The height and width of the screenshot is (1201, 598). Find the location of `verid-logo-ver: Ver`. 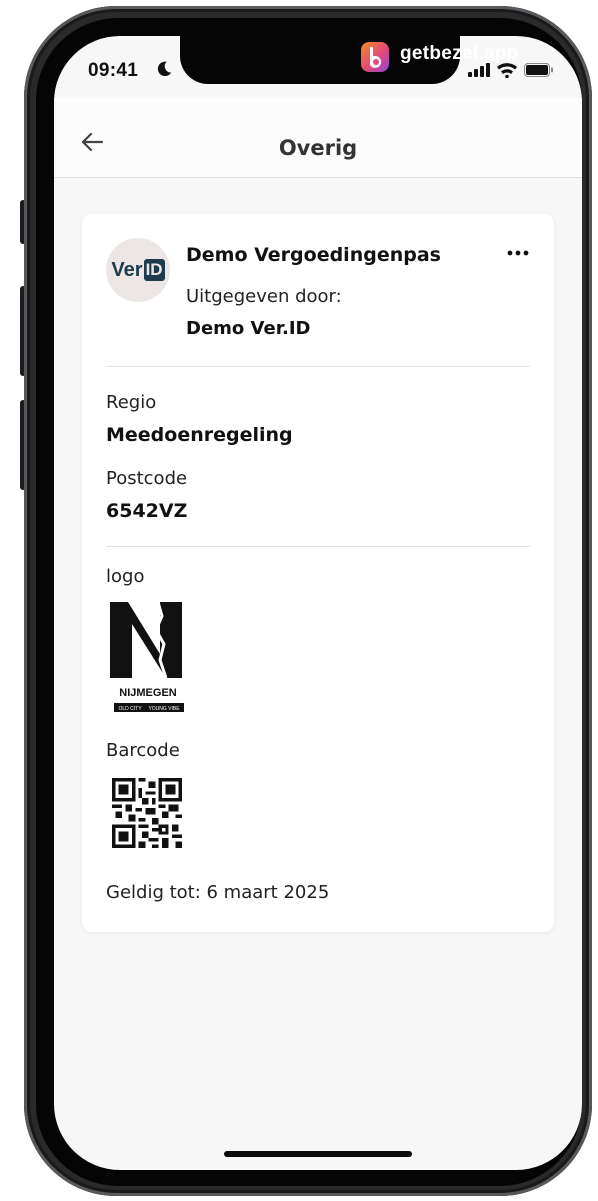

verid-logo-ver: Ver is located at coordinates (127, 269).